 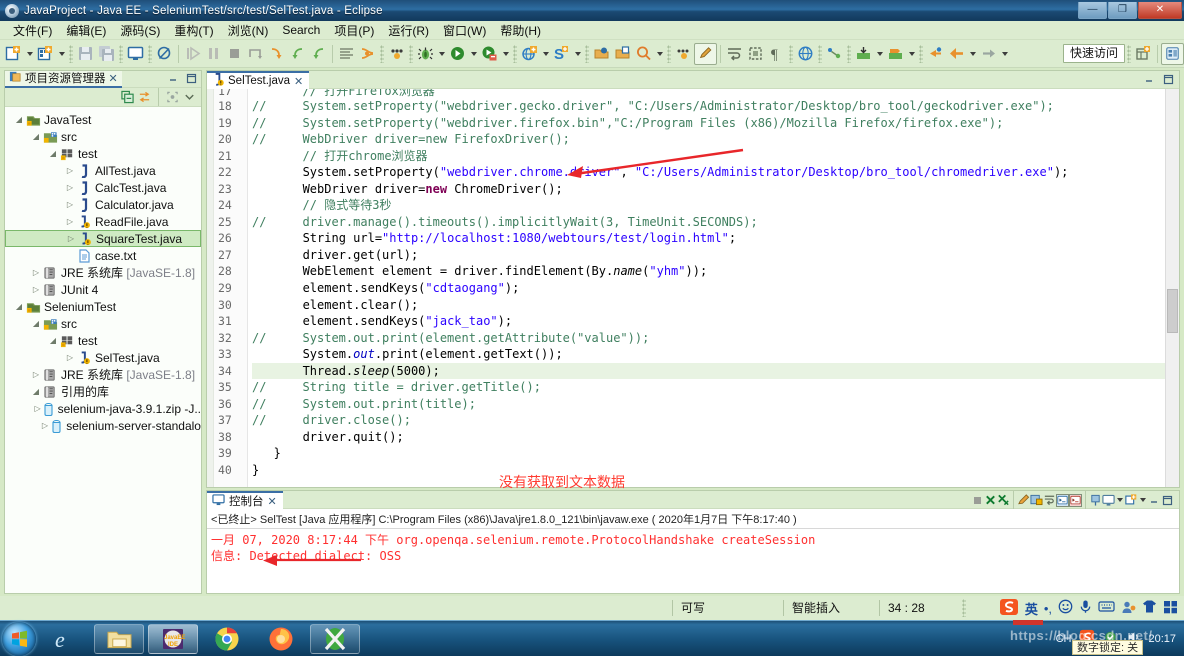 I want to click on show-console-on-error-icon, so click(x=1075, y=500).